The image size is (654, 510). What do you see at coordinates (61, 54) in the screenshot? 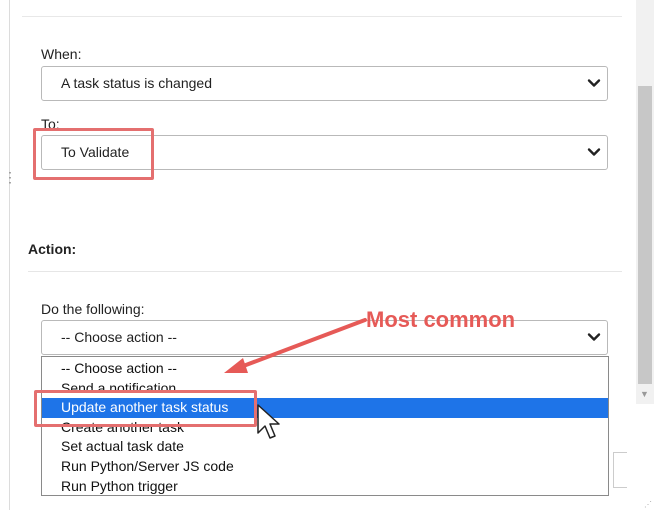
I see `when-label: When:` at bounding box center [61, 54].